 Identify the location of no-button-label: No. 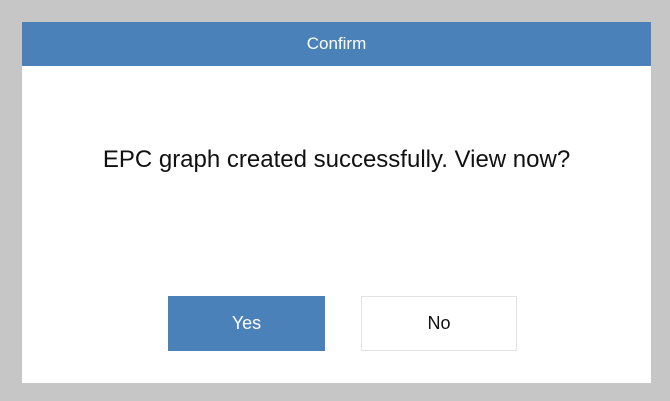
(439, 323).